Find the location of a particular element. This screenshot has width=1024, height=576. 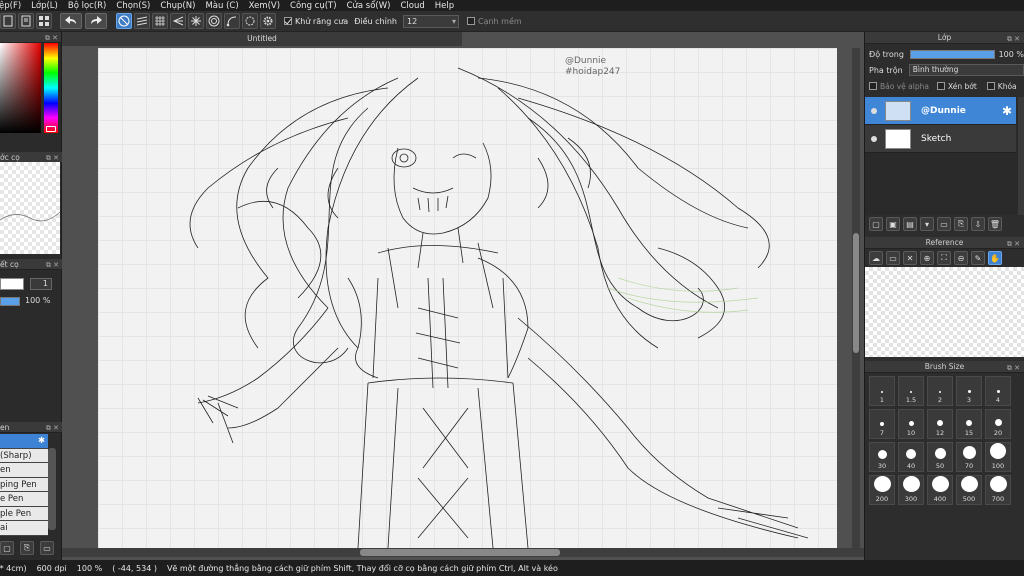

layer-item-sketch: Sketch is located at coordinates (940, 139).